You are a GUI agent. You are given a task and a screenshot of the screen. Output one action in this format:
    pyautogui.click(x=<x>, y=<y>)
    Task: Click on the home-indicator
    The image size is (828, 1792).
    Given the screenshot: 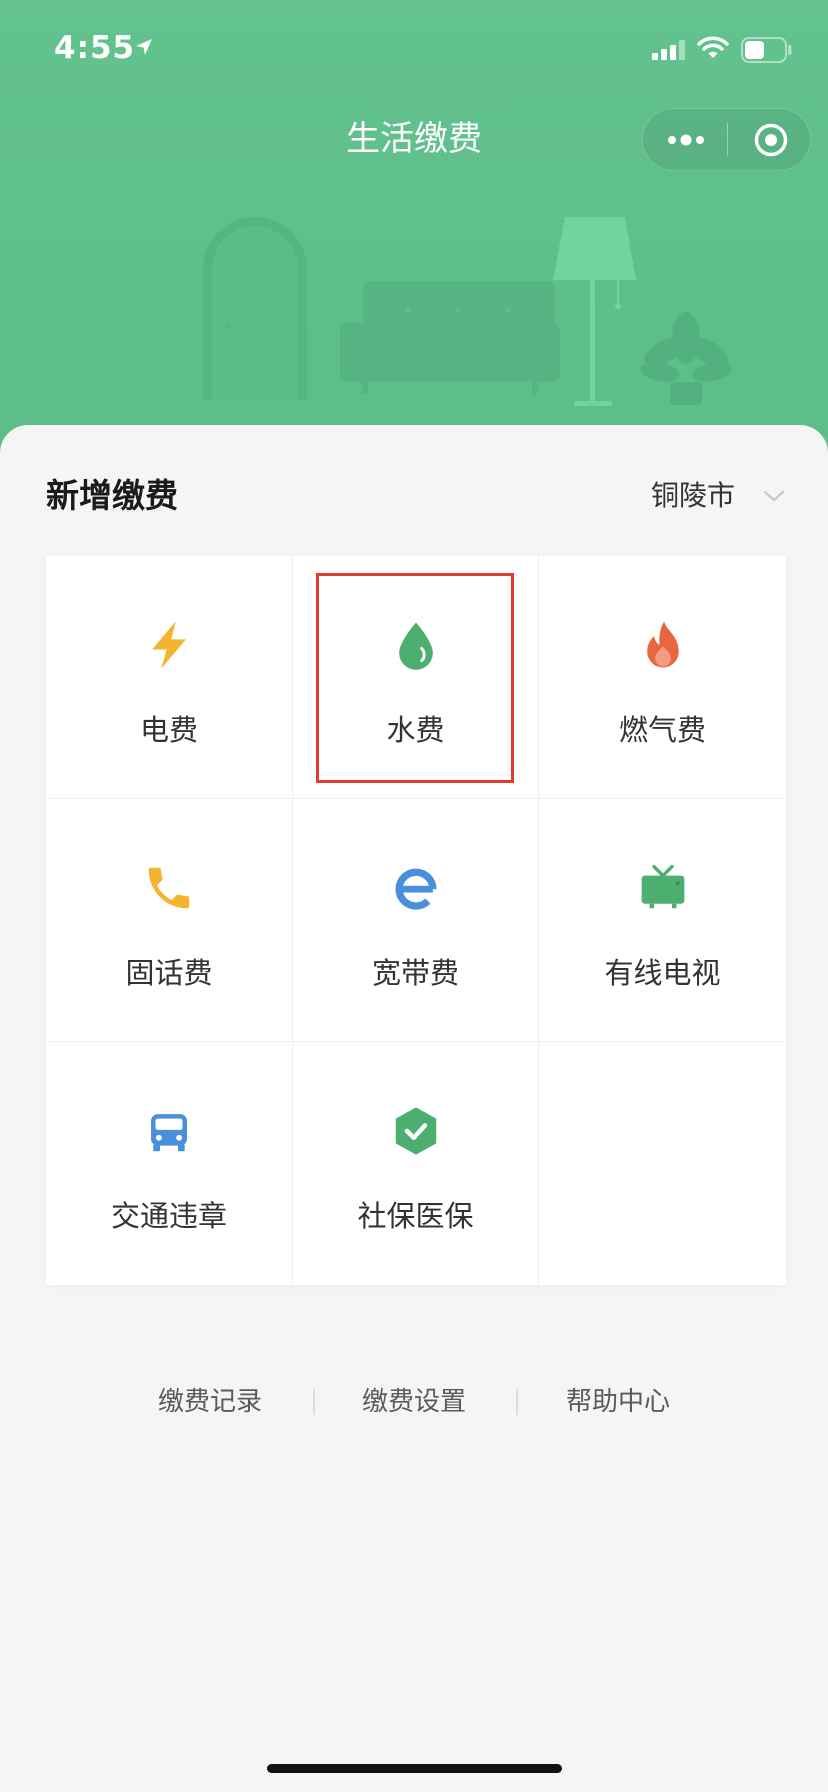 What is the action you would take?
    pyautogui.click(x=414, y=1768)
    